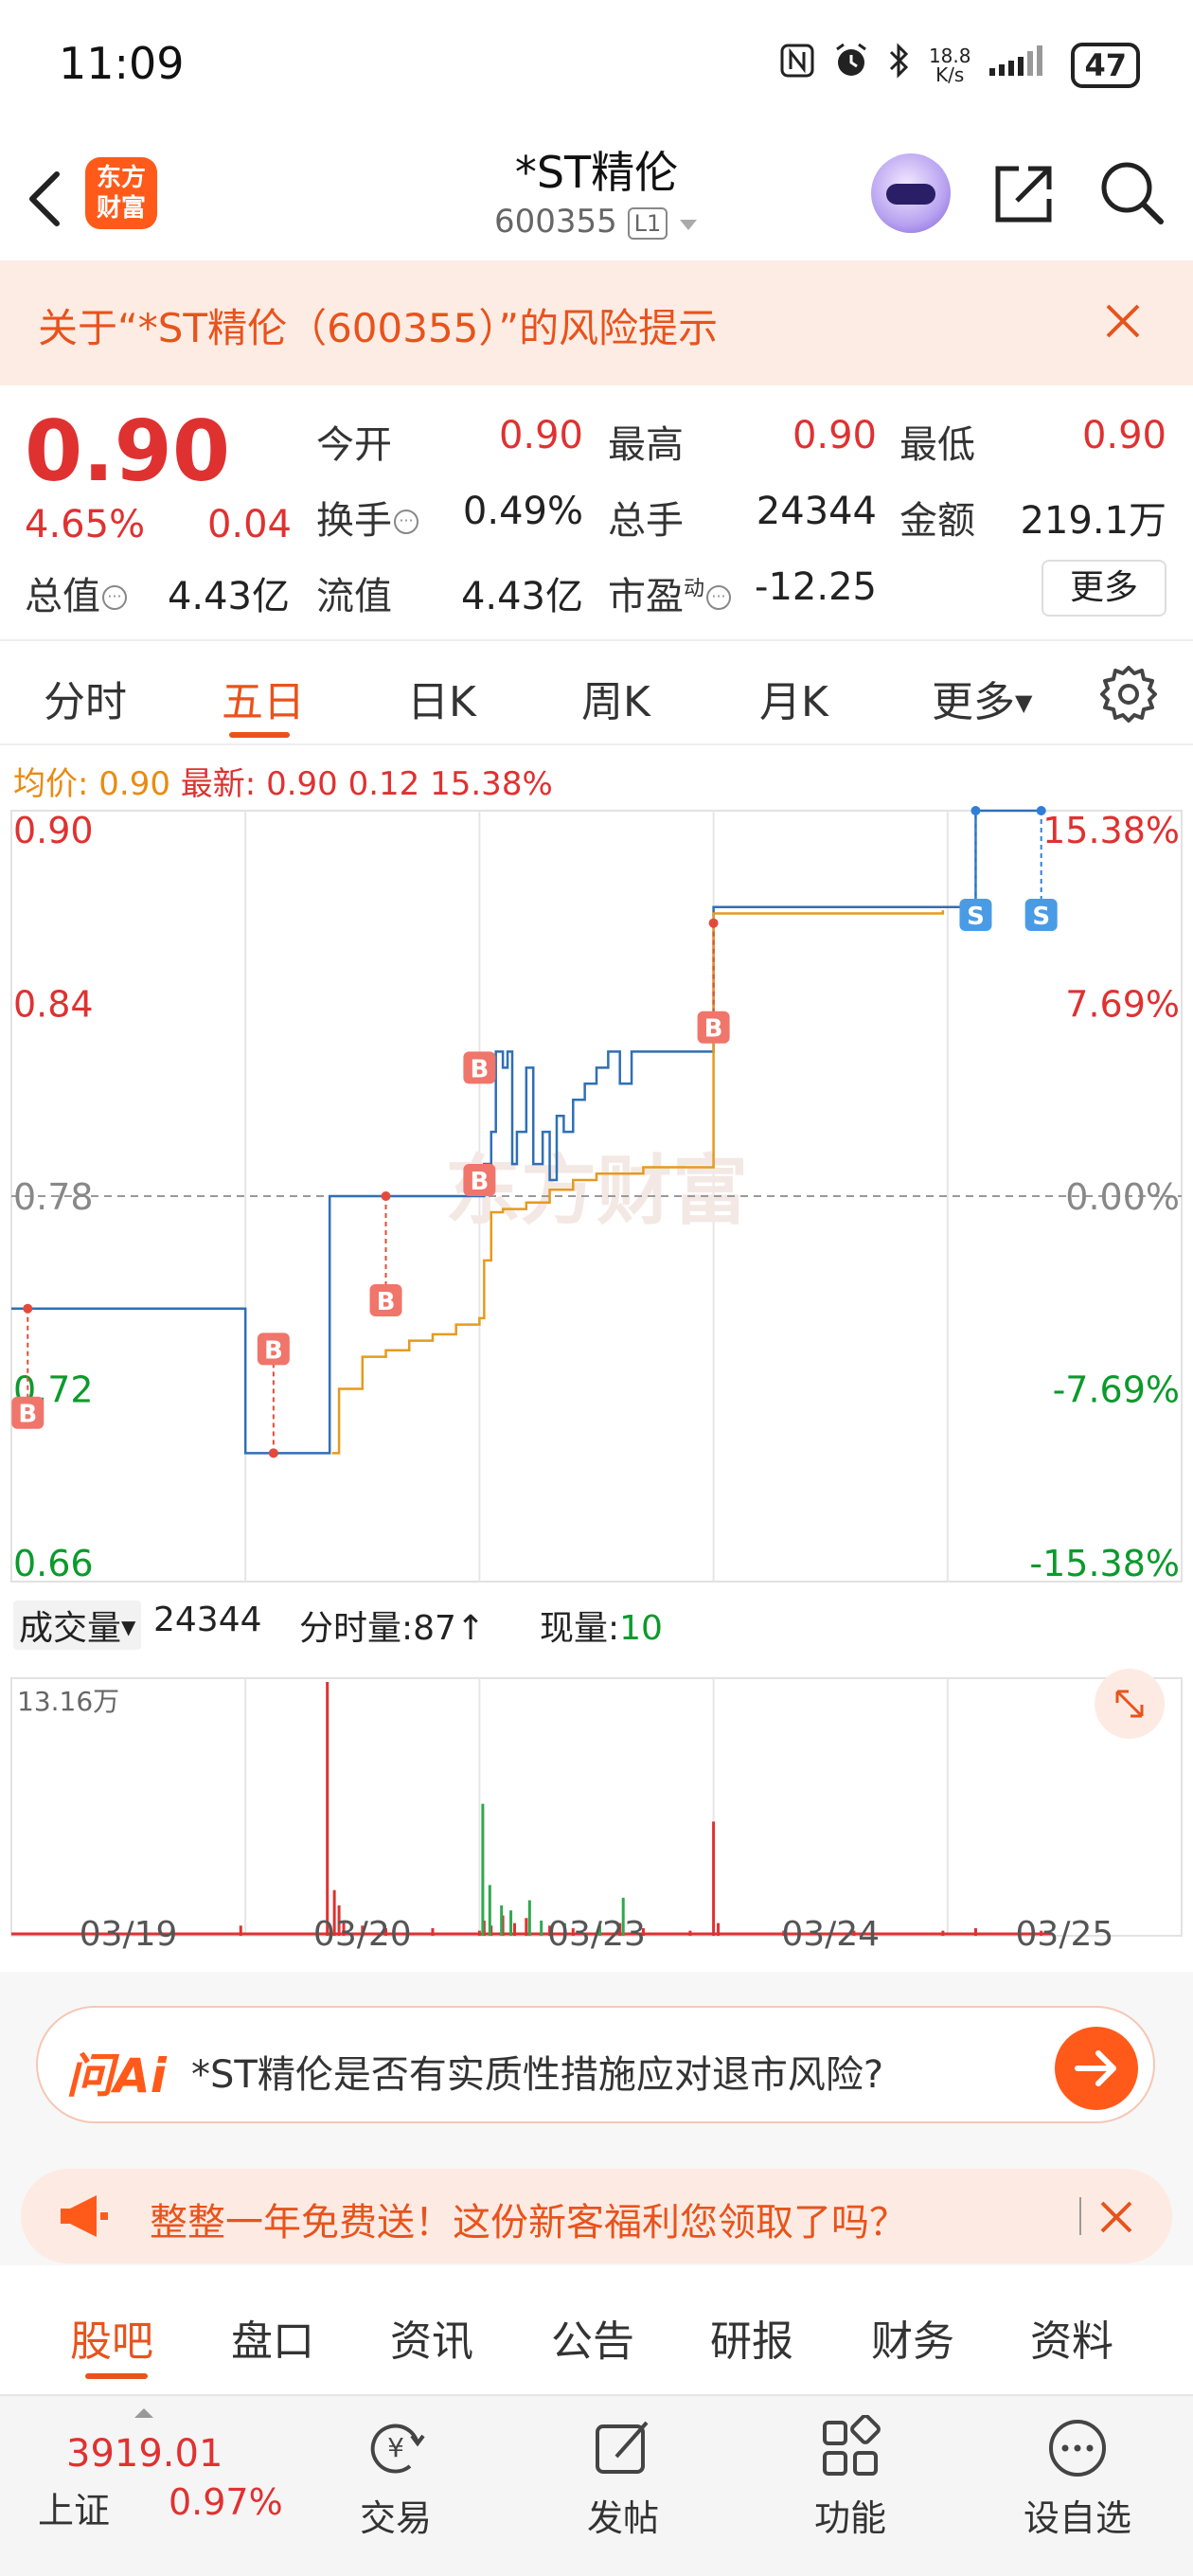  Describe the element at coordinates (85, 524) in the screenshot. I see `change-percent: 4.65%` at that location.